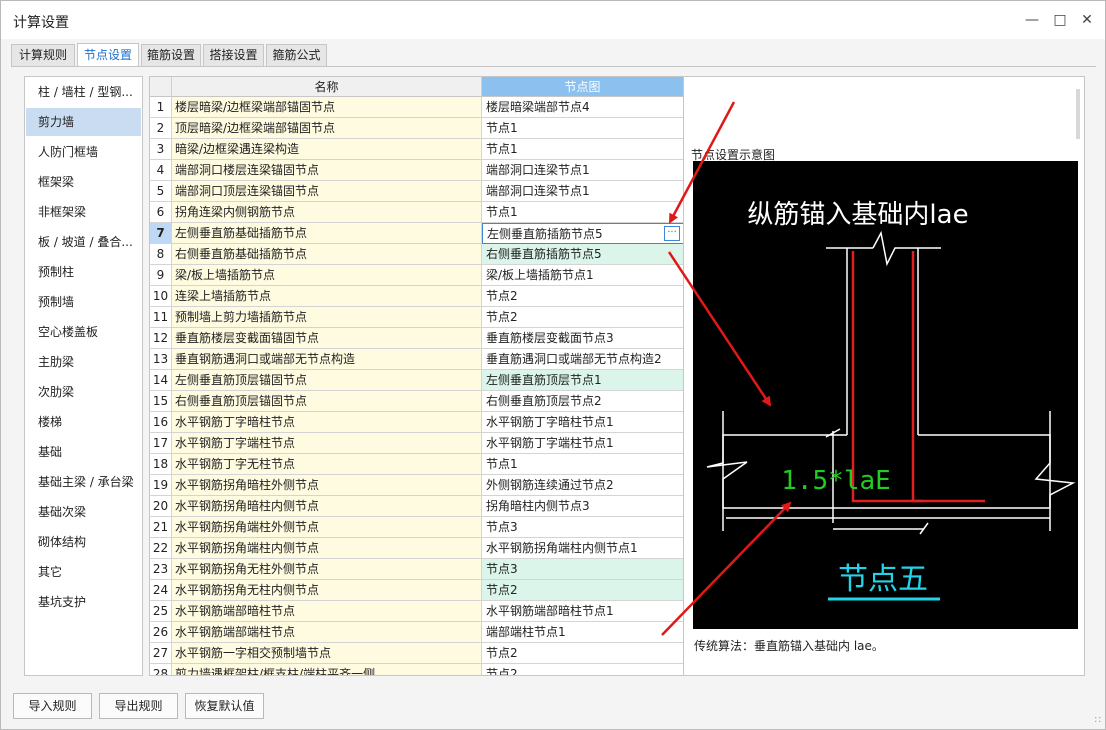 Image resolution: width=1106 pixels, height=730 pixels. I want to click on table-row: 25 水平钢筋端部暗柱节点 水平钢筋端部暗柱节点1, so click(416, 611).